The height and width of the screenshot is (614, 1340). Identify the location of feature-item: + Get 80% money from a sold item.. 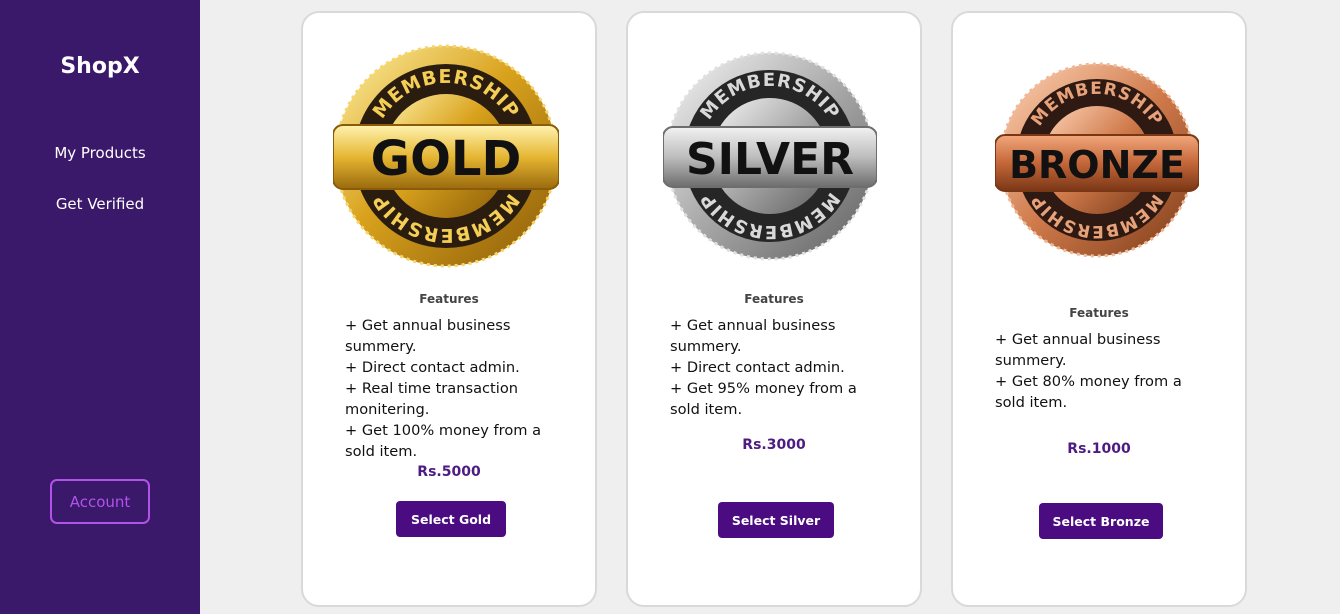
(1088, 392).